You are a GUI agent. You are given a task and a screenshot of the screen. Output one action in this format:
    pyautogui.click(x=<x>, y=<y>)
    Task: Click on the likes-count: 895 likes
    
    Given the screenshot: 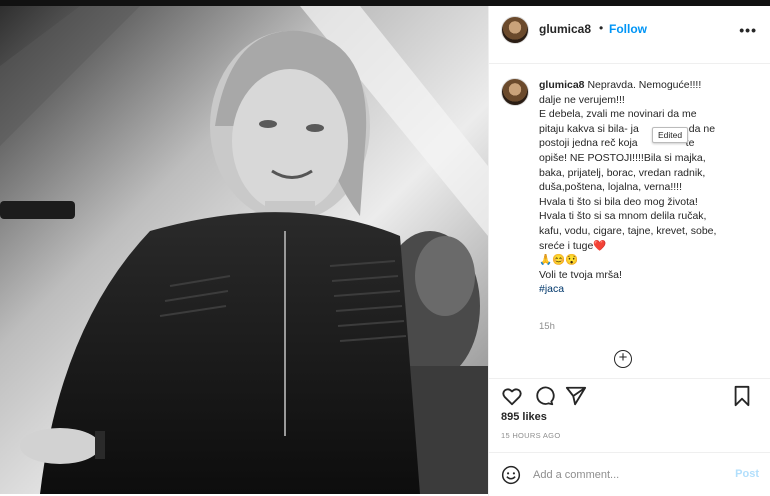 What is the action you would take?
    pyautogui.click(x=524, y=417)
    